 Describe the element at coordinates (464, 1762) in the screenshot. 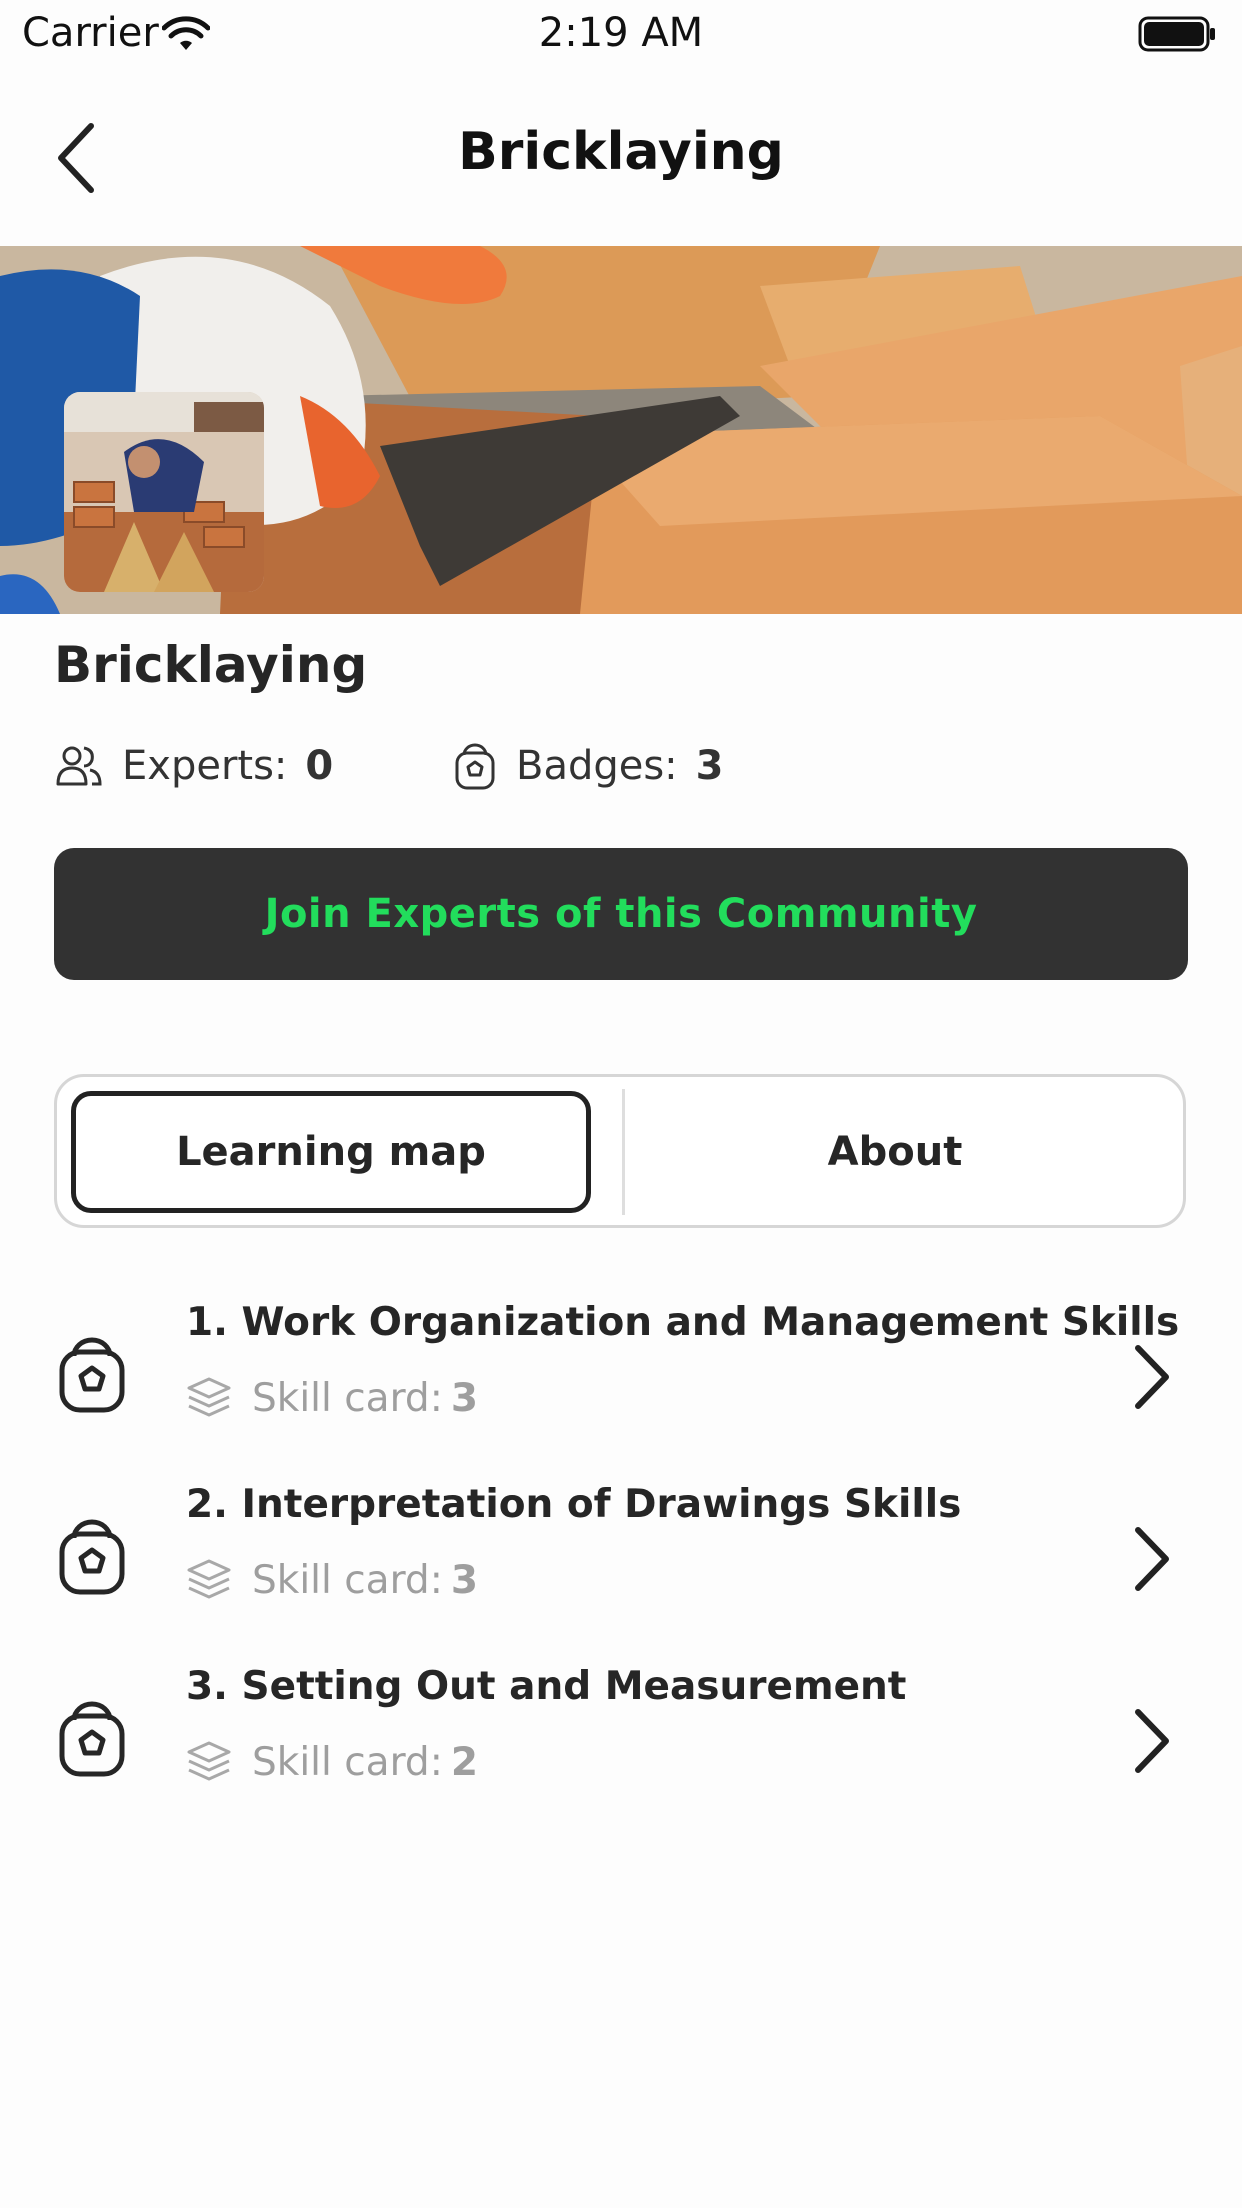

I see `skill-card-value: 2` at that location.